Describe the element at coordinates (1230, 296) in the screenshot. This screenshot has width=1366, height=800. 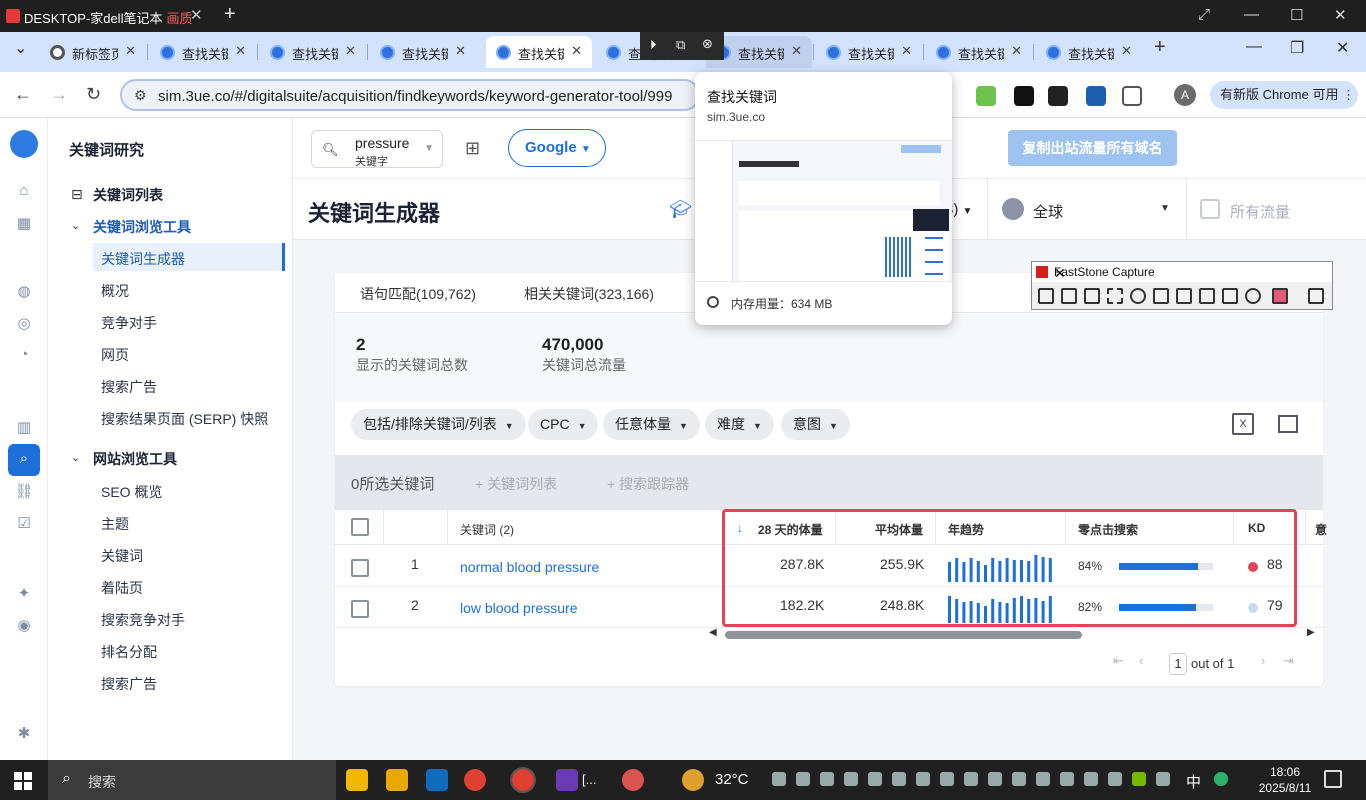
I see `screen-record-icon` at that location.